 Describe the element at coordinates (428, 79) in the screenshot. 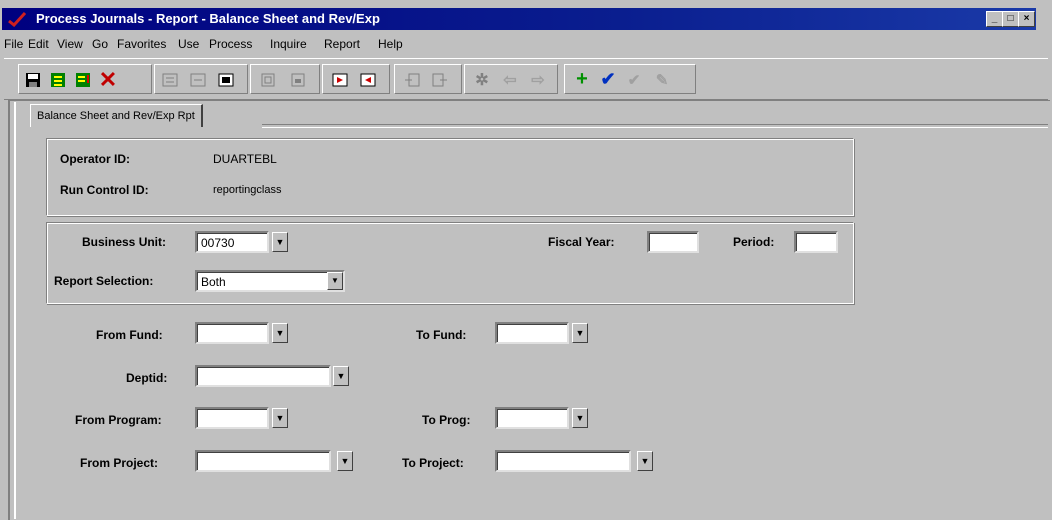

I see `toolbar-group-list` at that location.